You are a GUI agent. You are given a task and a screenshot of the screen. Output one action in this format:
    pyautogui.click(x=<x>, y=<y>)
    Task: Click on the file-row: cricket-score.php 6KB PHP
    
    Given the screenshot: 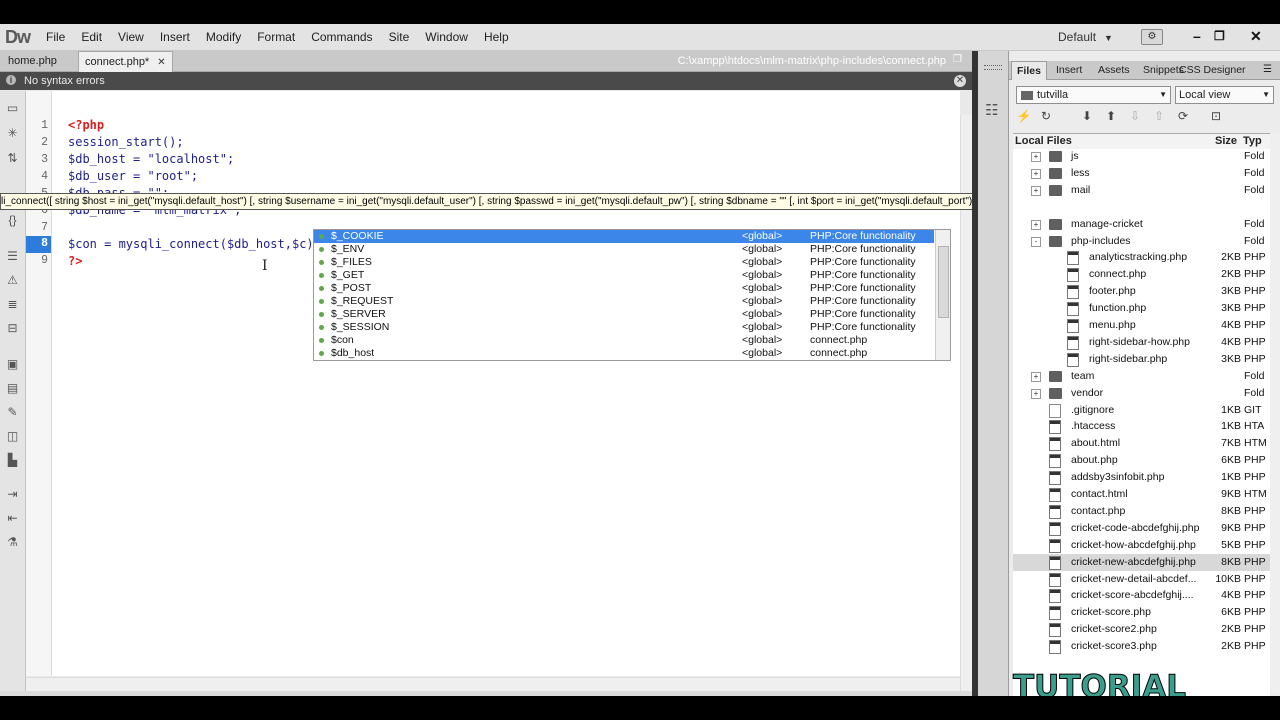 What is the action you would take?
    pyautogui.click(x=1141, y=612)
    